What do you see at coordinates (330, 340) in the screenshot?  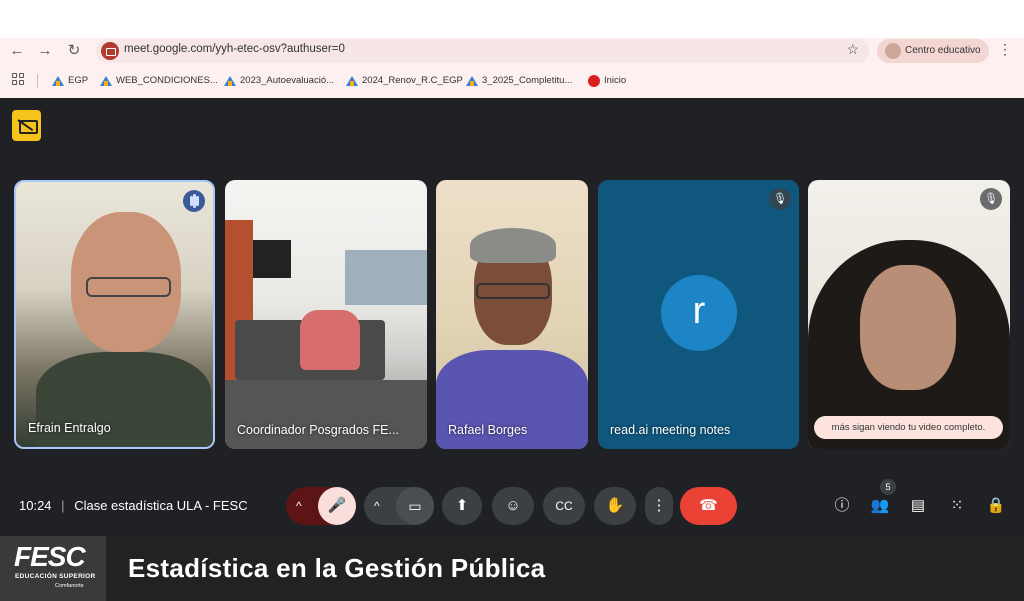 I see `student` at bounding box center [330, 340].